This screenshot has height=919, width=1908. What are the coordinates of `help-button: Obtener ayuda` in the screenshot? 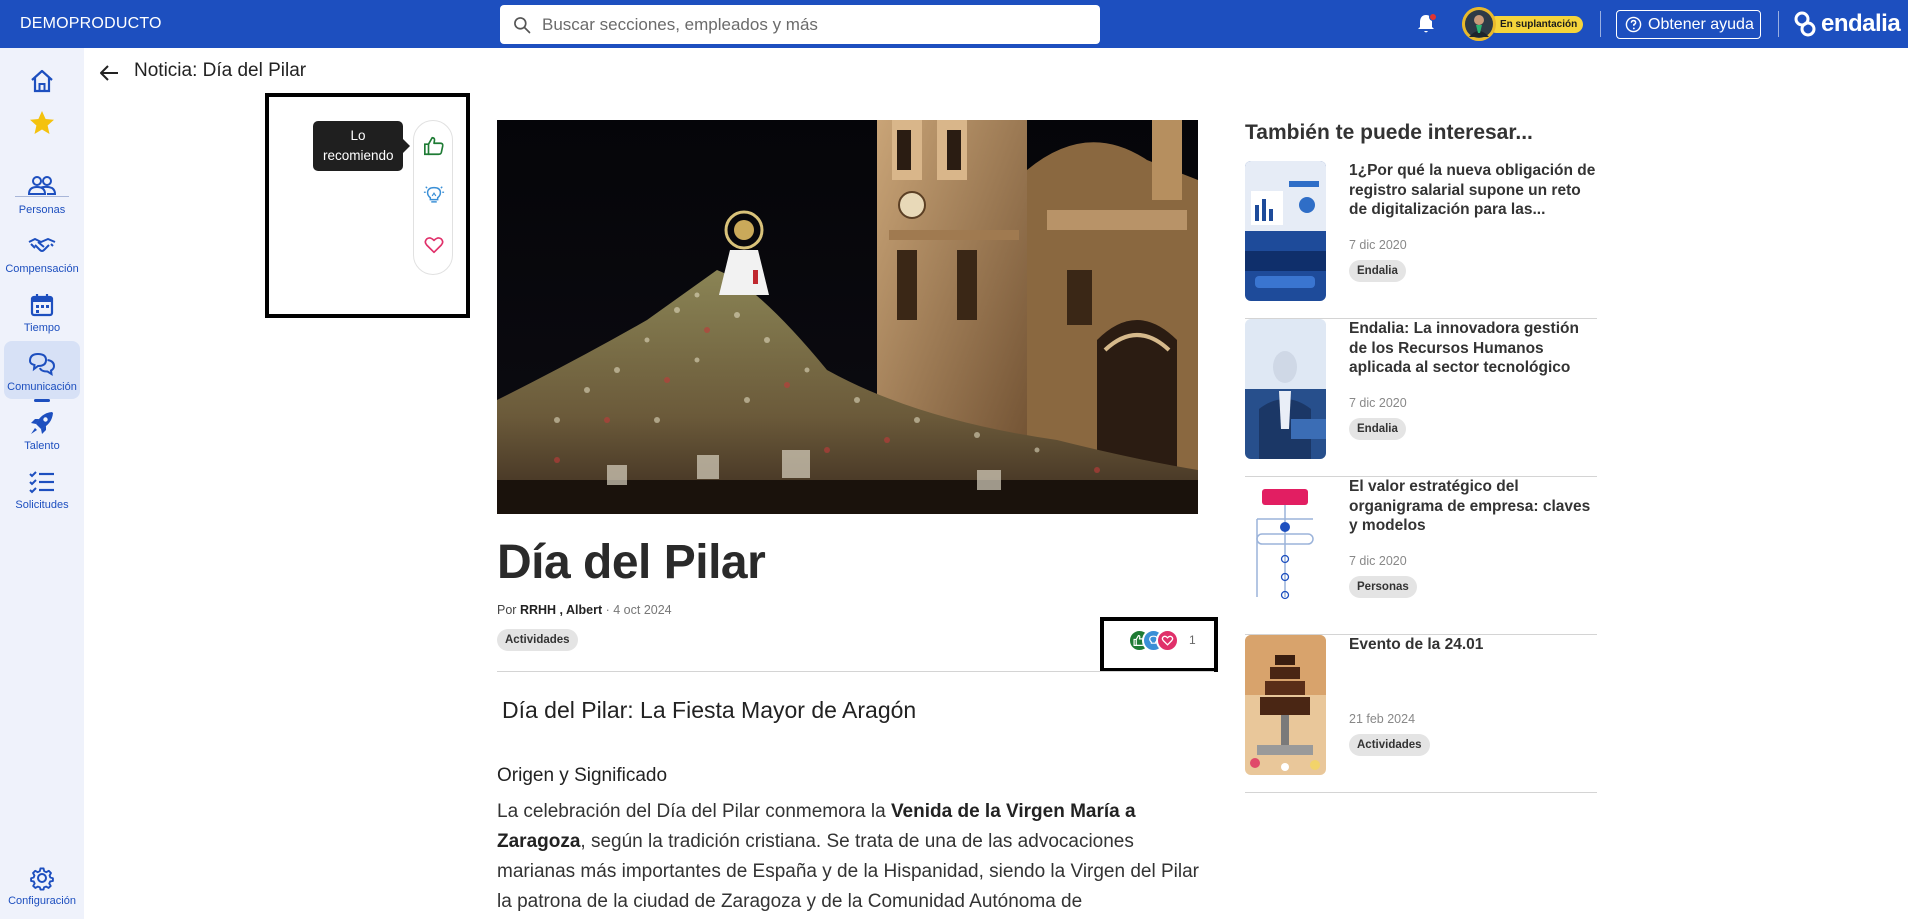 It's located at (1688, 24).